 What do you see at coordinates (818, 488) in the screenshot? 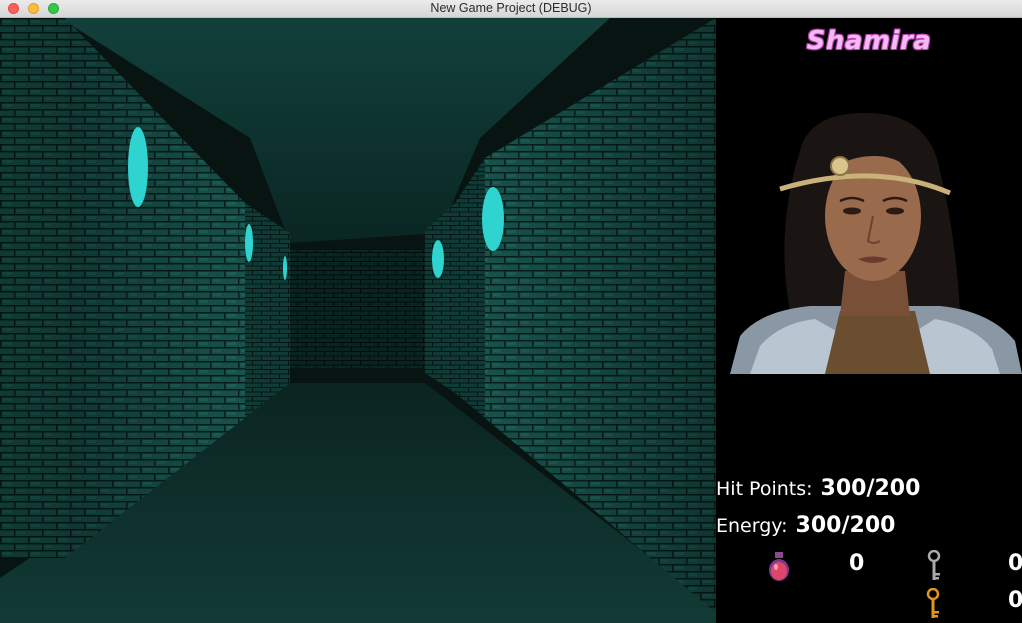
I see `hit-points-stat: Hit Points: 300/200` at bounding box center [818, 488].